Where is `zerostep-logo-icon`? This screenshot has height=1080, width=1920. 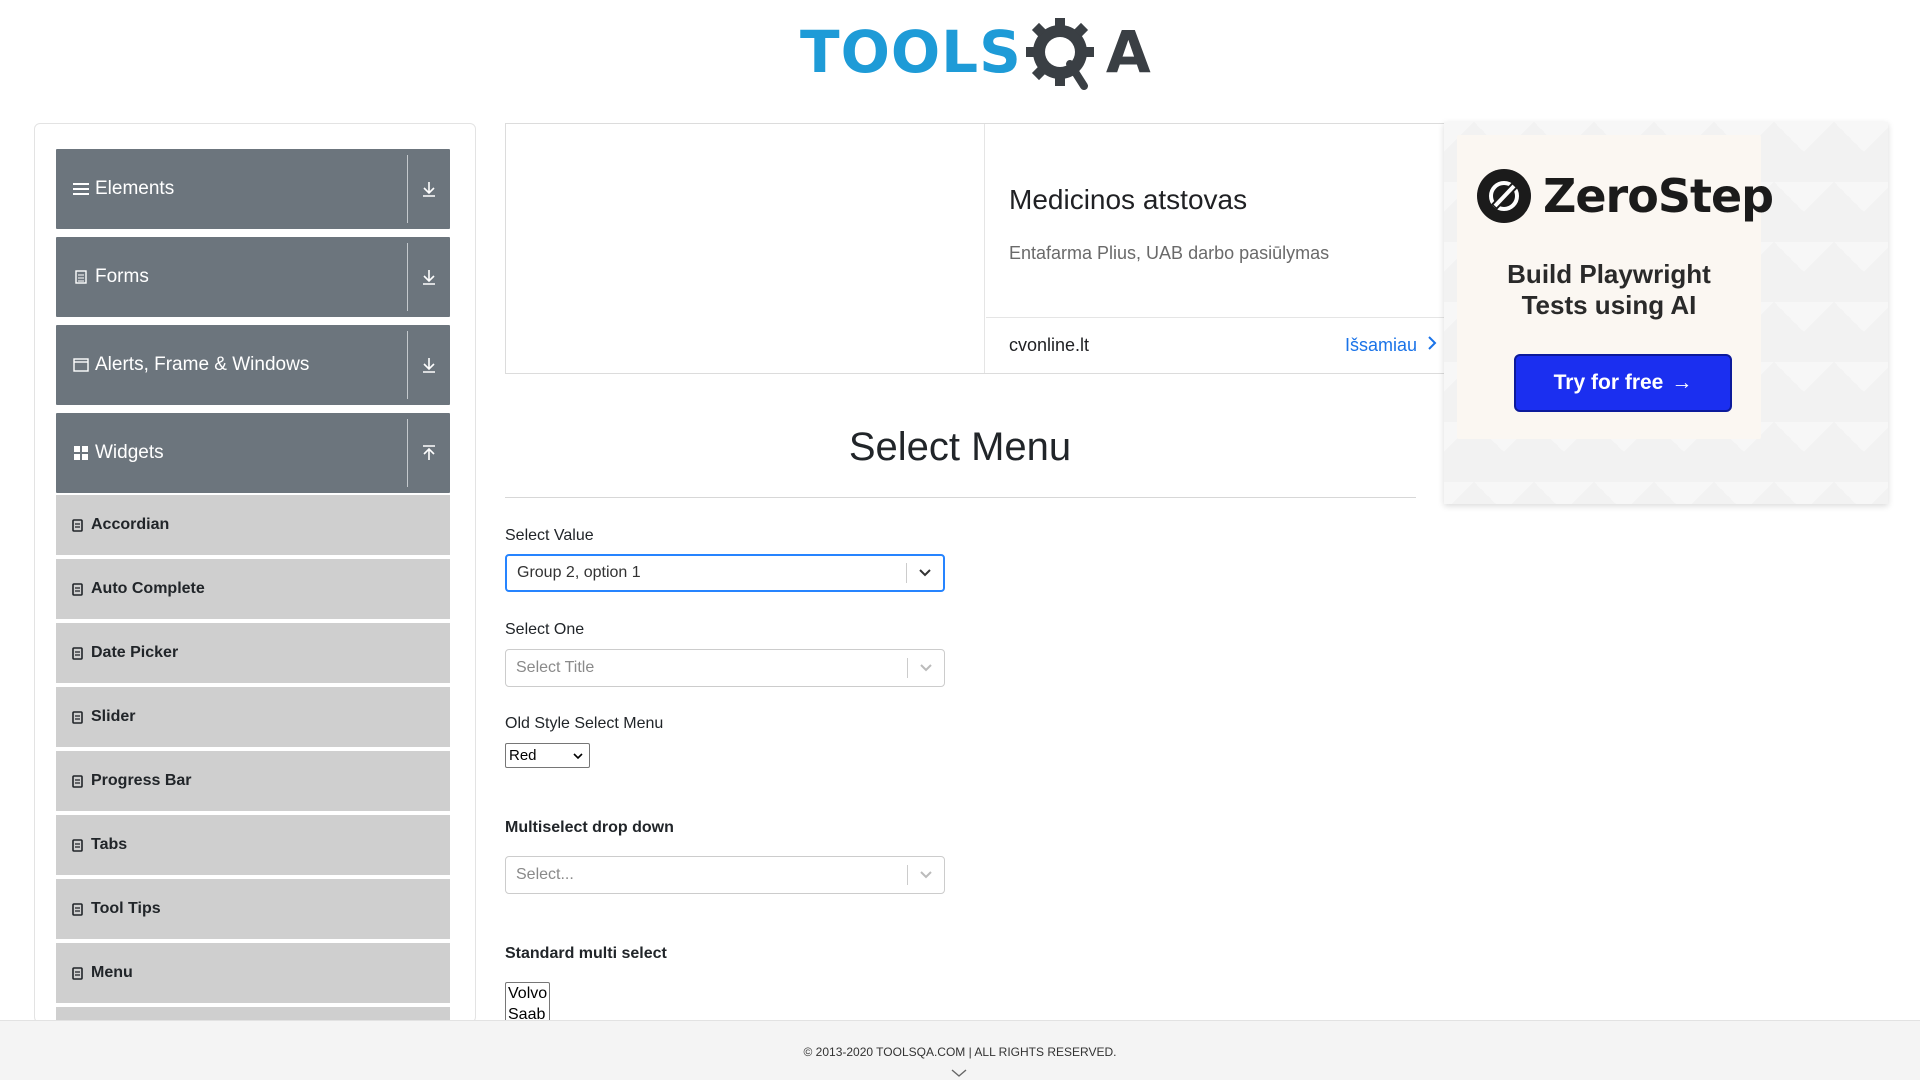
zerostep-logo-icon is located at coordinates (1504, 196).